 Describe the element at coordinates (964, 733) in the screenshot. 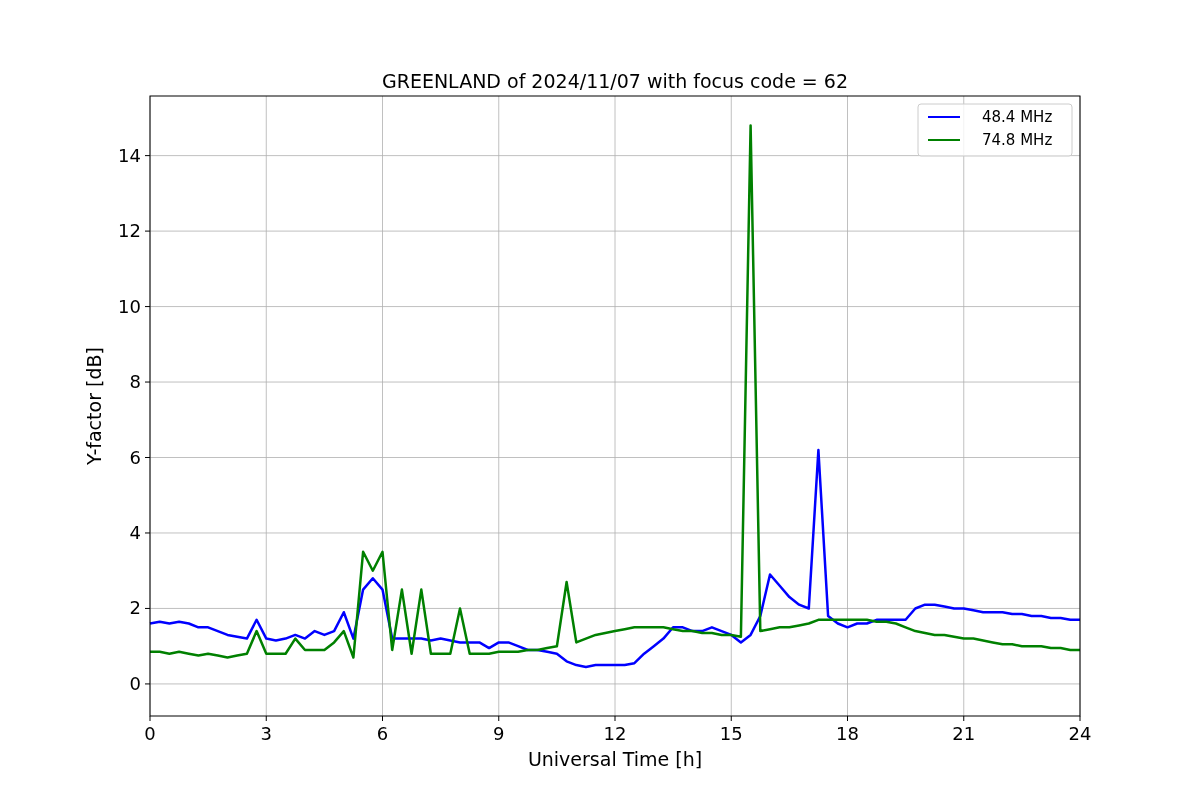

I see `tick-label: 21` at that location.